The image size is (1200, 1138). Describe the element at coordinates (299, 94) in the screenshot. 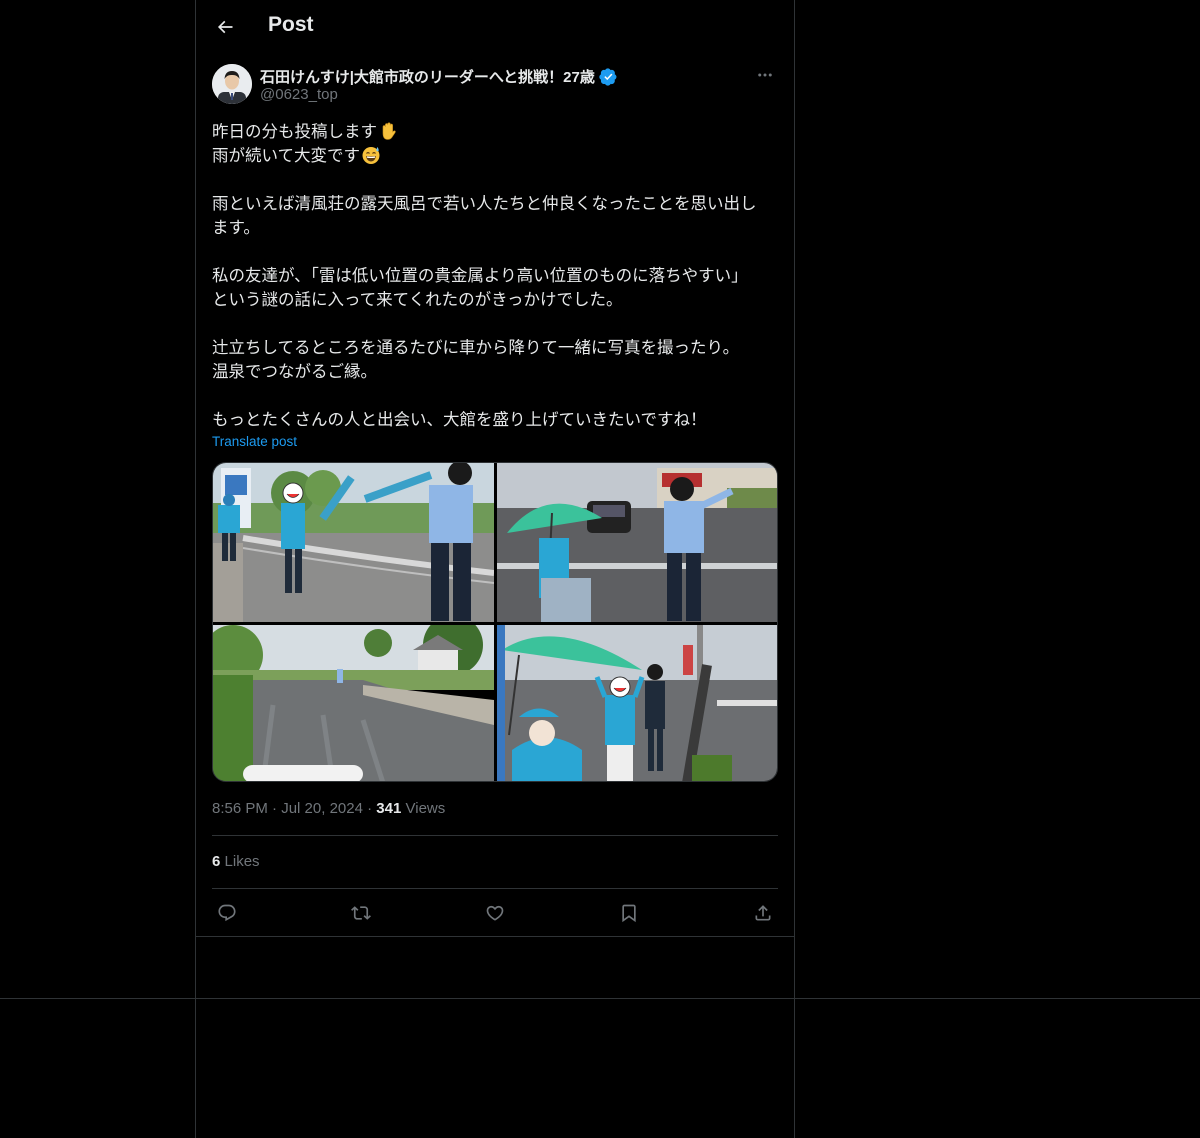

I see `handle: @0623_top` at that location.